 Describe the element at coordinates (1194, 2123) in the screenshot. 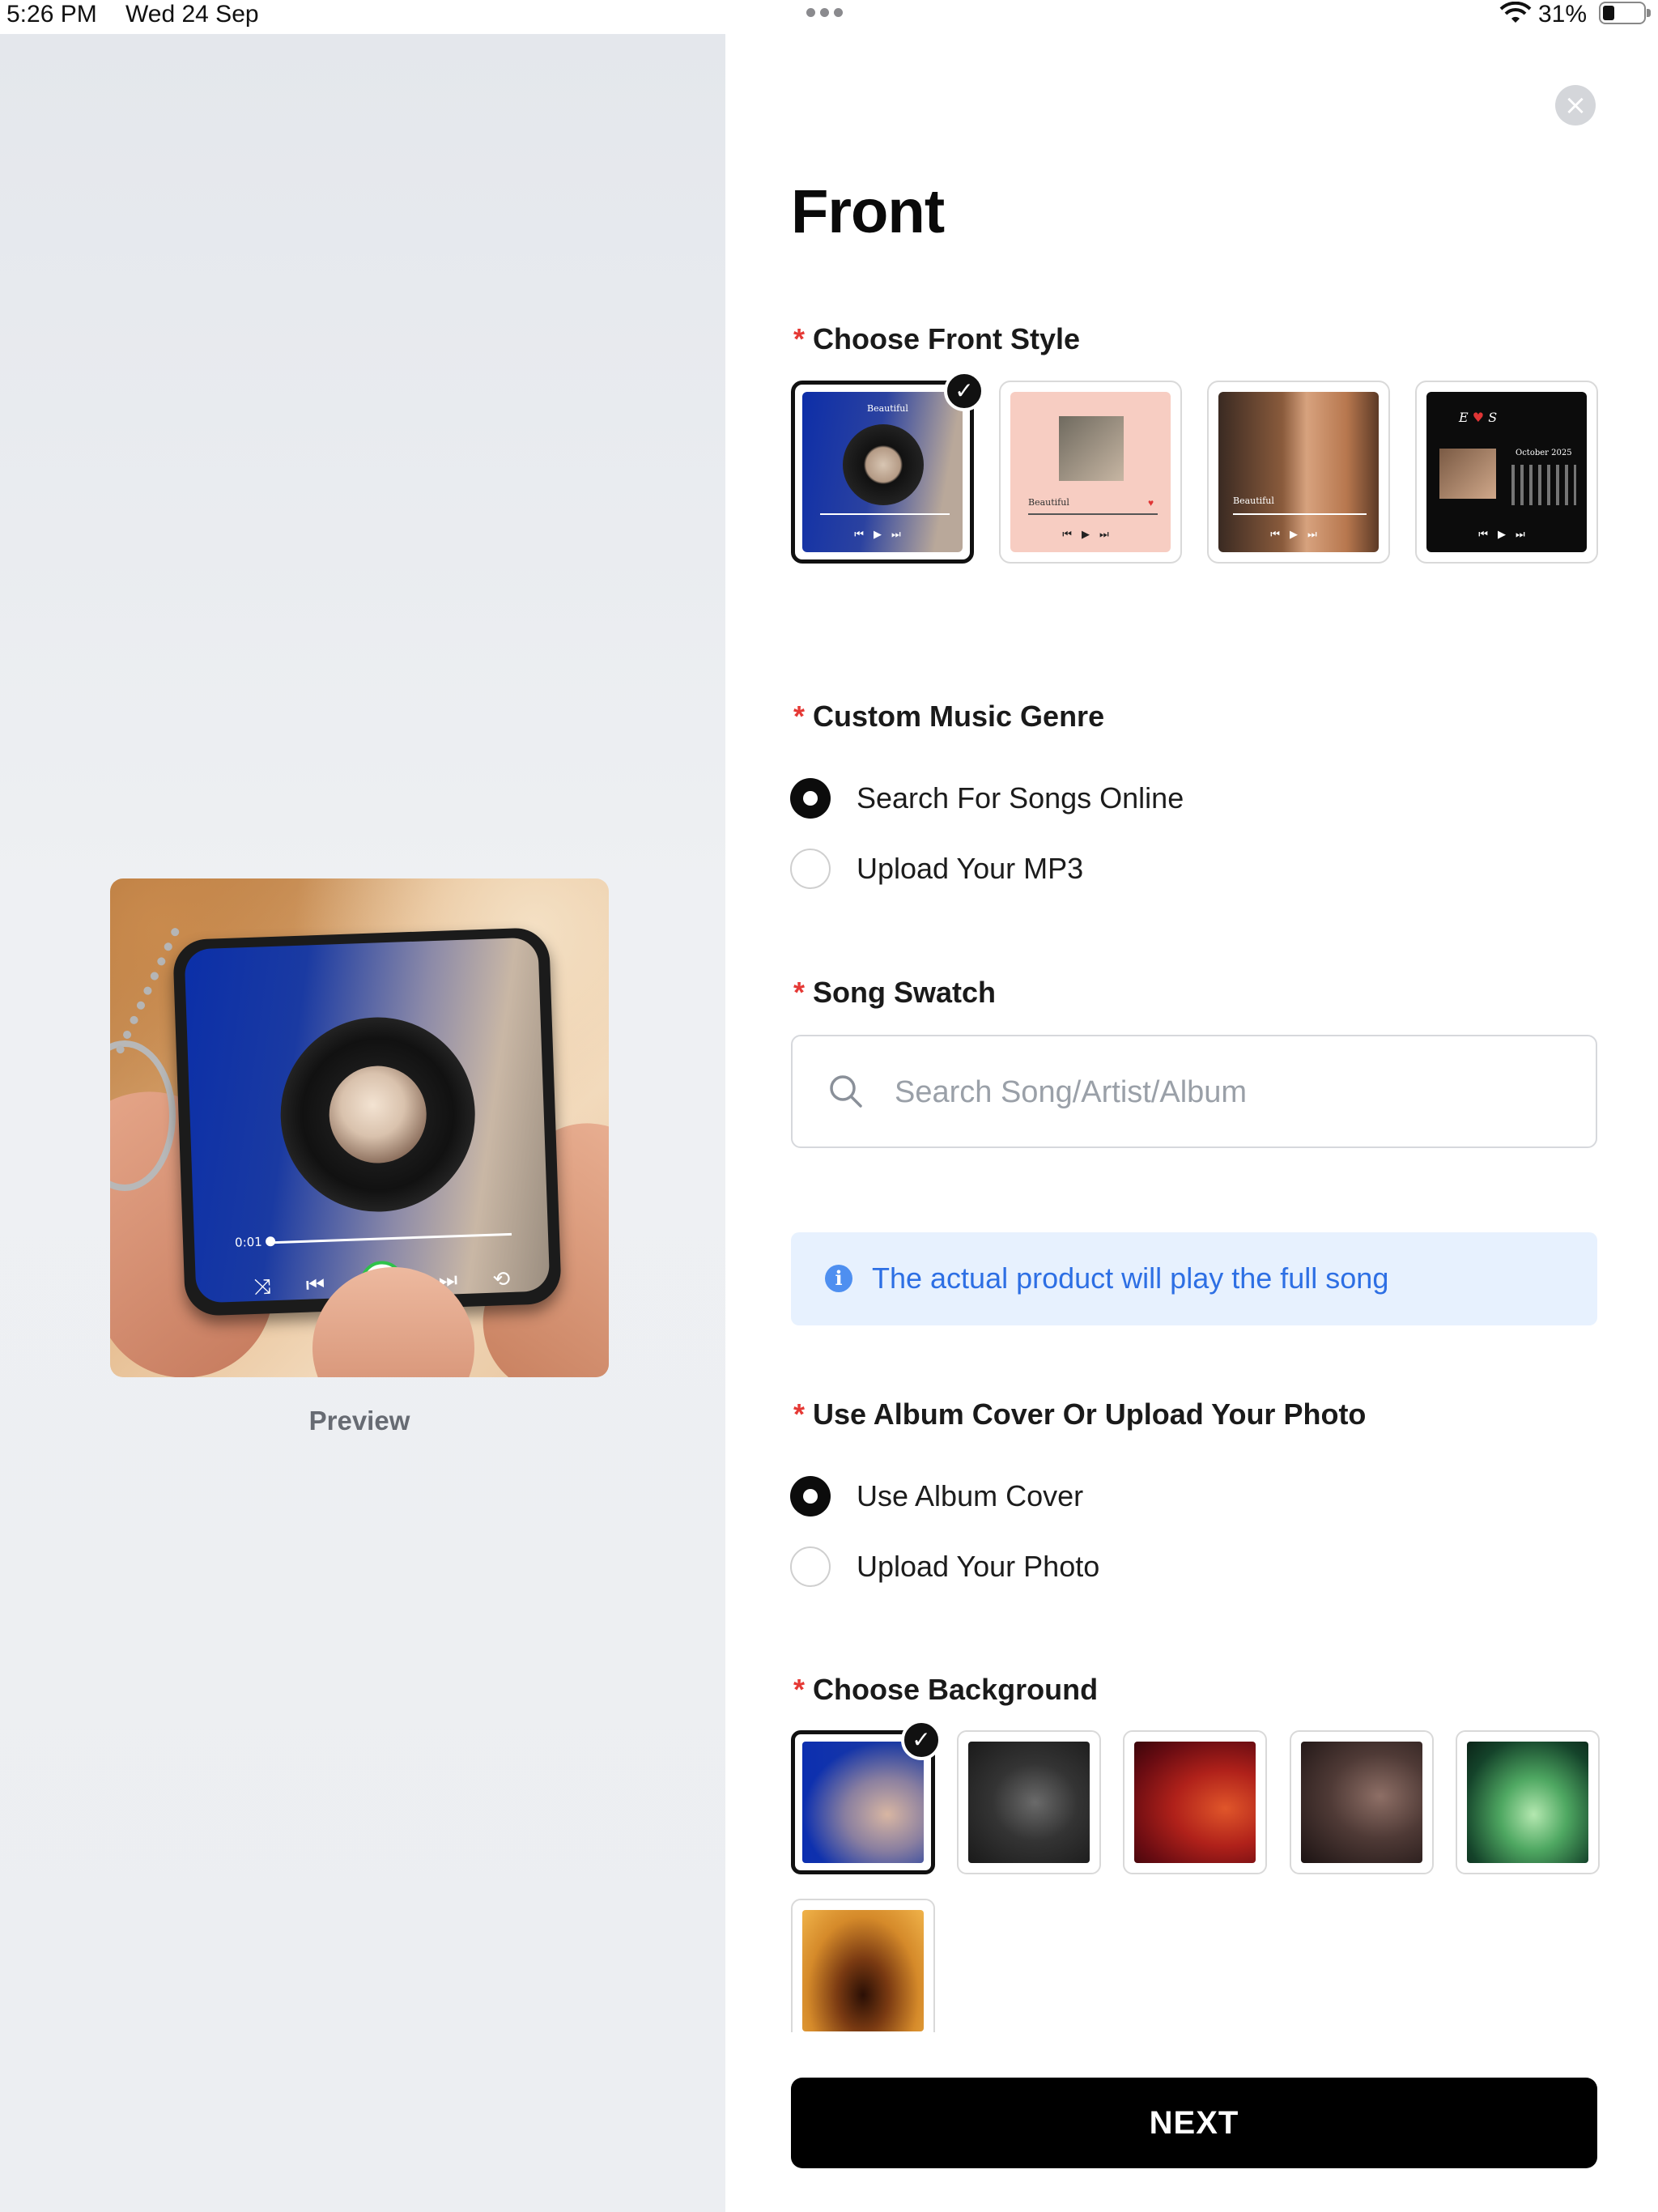

I see `next-button: NEXT` at that location.